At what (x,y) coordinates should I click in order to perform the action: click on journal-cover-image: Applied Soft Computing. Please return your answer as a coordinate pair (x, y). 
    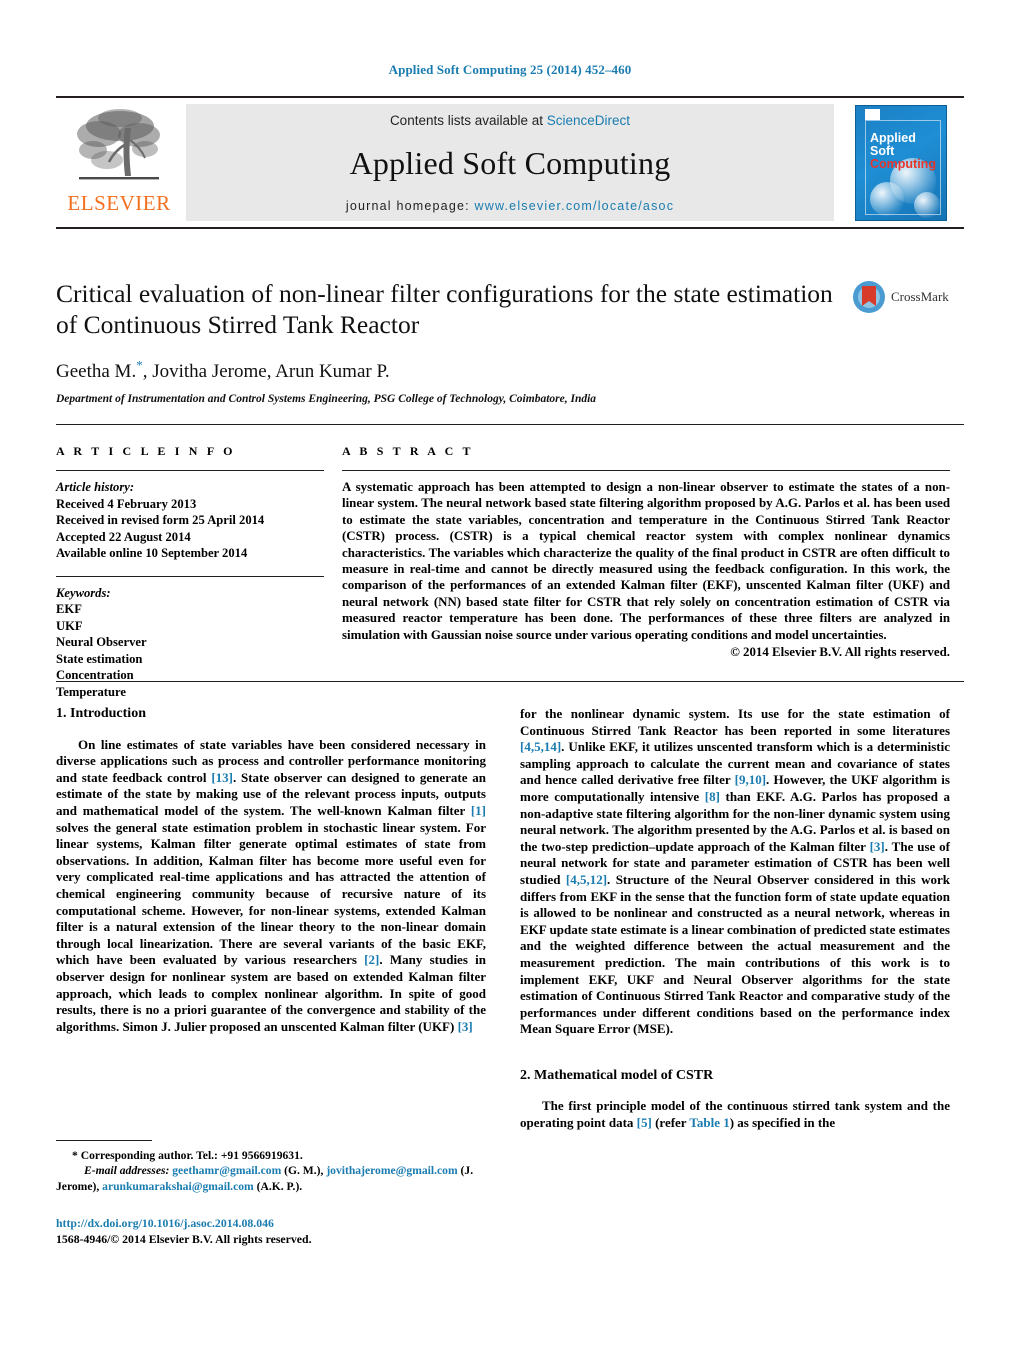
    Looking at the image, I should click on (901, 162).